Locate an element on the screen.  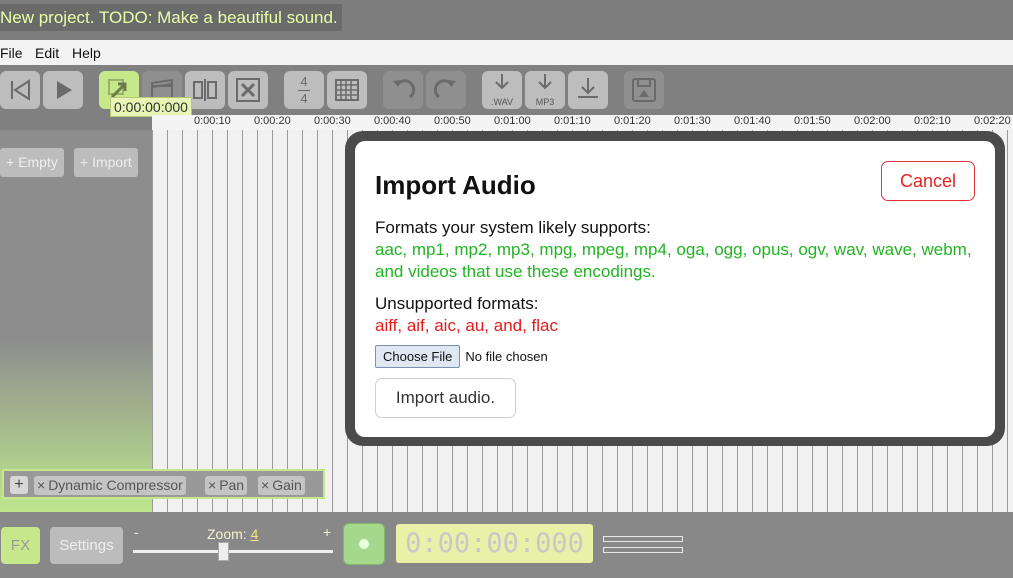
export-wav-button: .WAV is located at coordinates (502, 90).